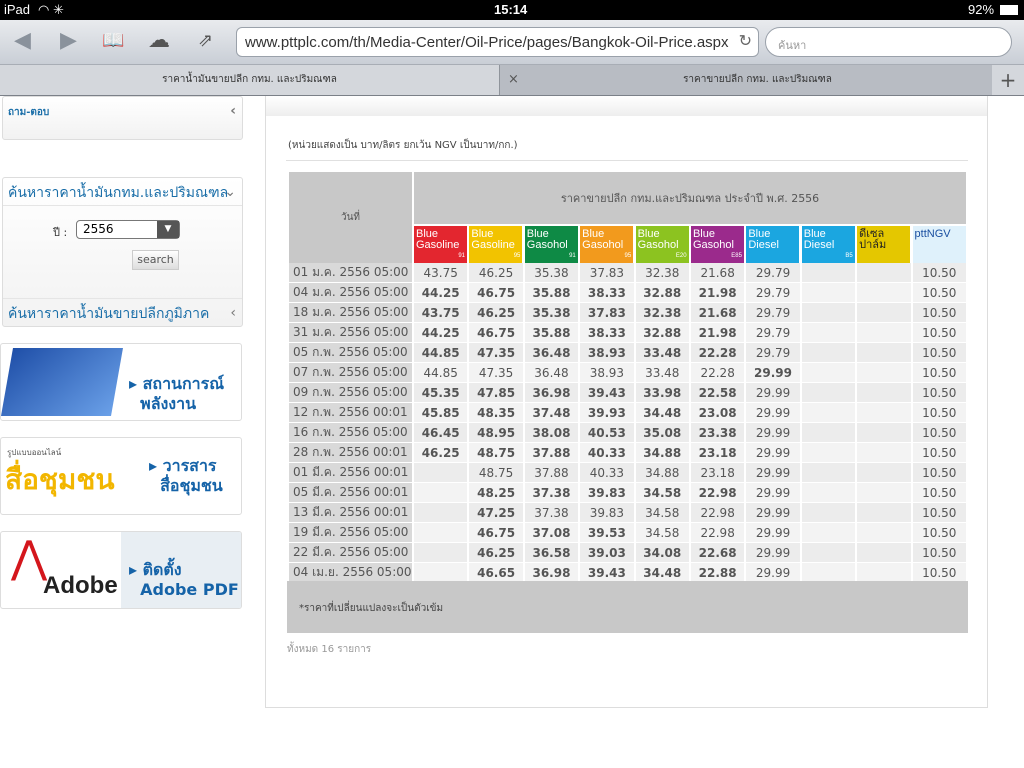 Image resolution: width=1024 pixels, height=768 pixels. What do you see at coordinates (122, 312) in the screenshot?
I see `regional-search-header: ค้นหาราคาน้ำมันขายปลีกภูมิภาค ‹` at bounding box center [122, 312].